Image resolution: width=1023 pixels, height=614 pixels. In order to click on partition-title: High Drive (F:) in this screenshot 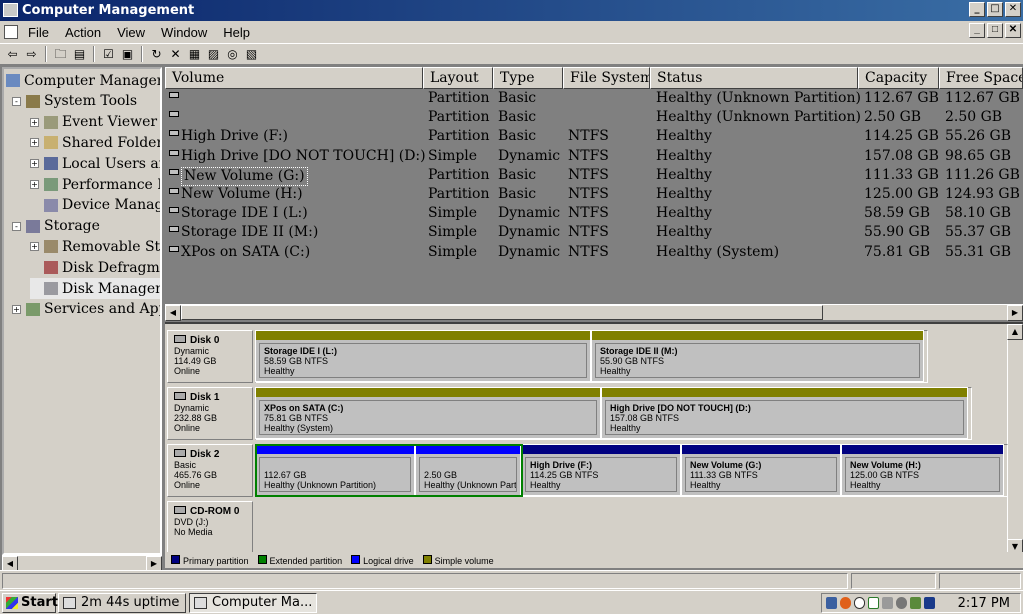, I will do `click(561, 465)`.